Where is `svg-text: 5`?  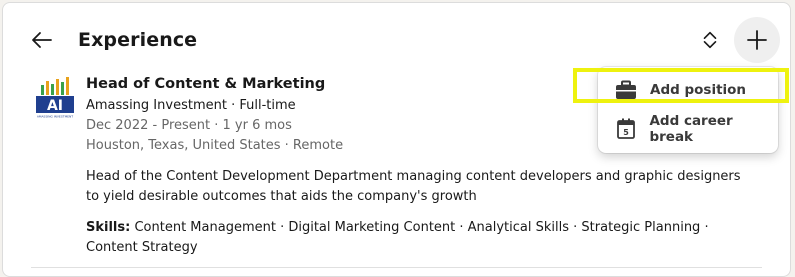 svg-text: 5 is located at coordinates (626, 132).